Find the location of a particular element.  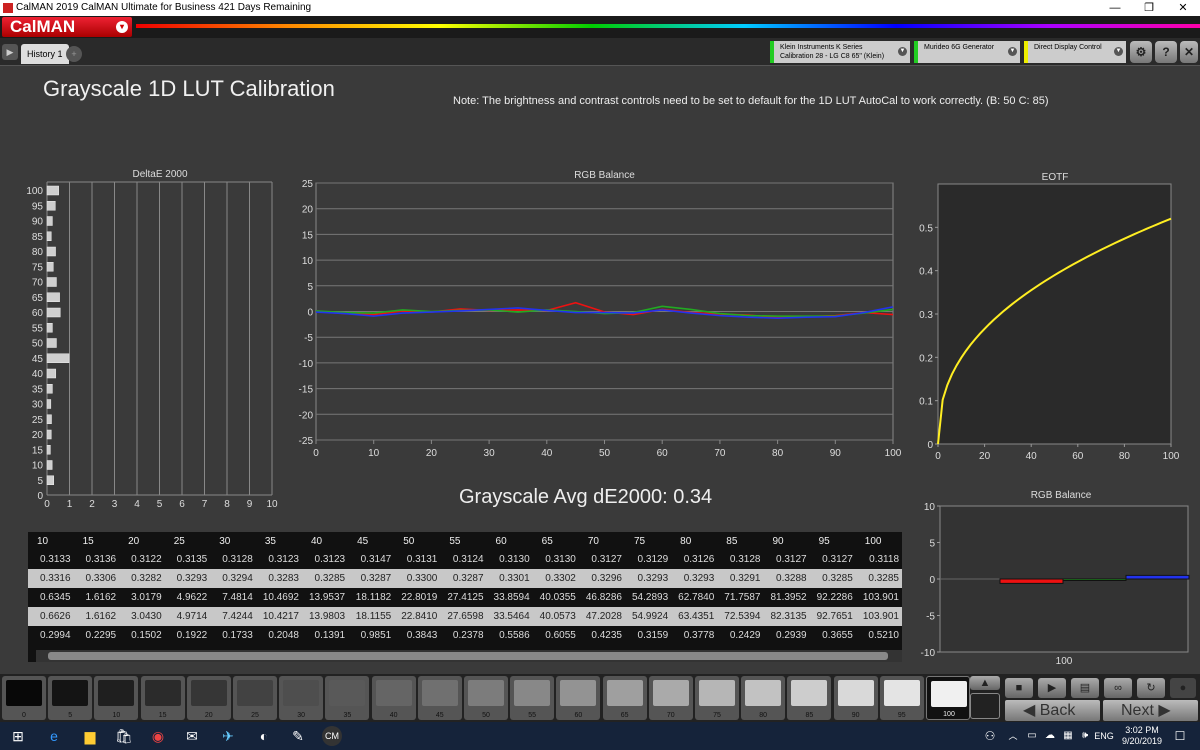

play-button: ▶ is located at coordinates (1052, 688).